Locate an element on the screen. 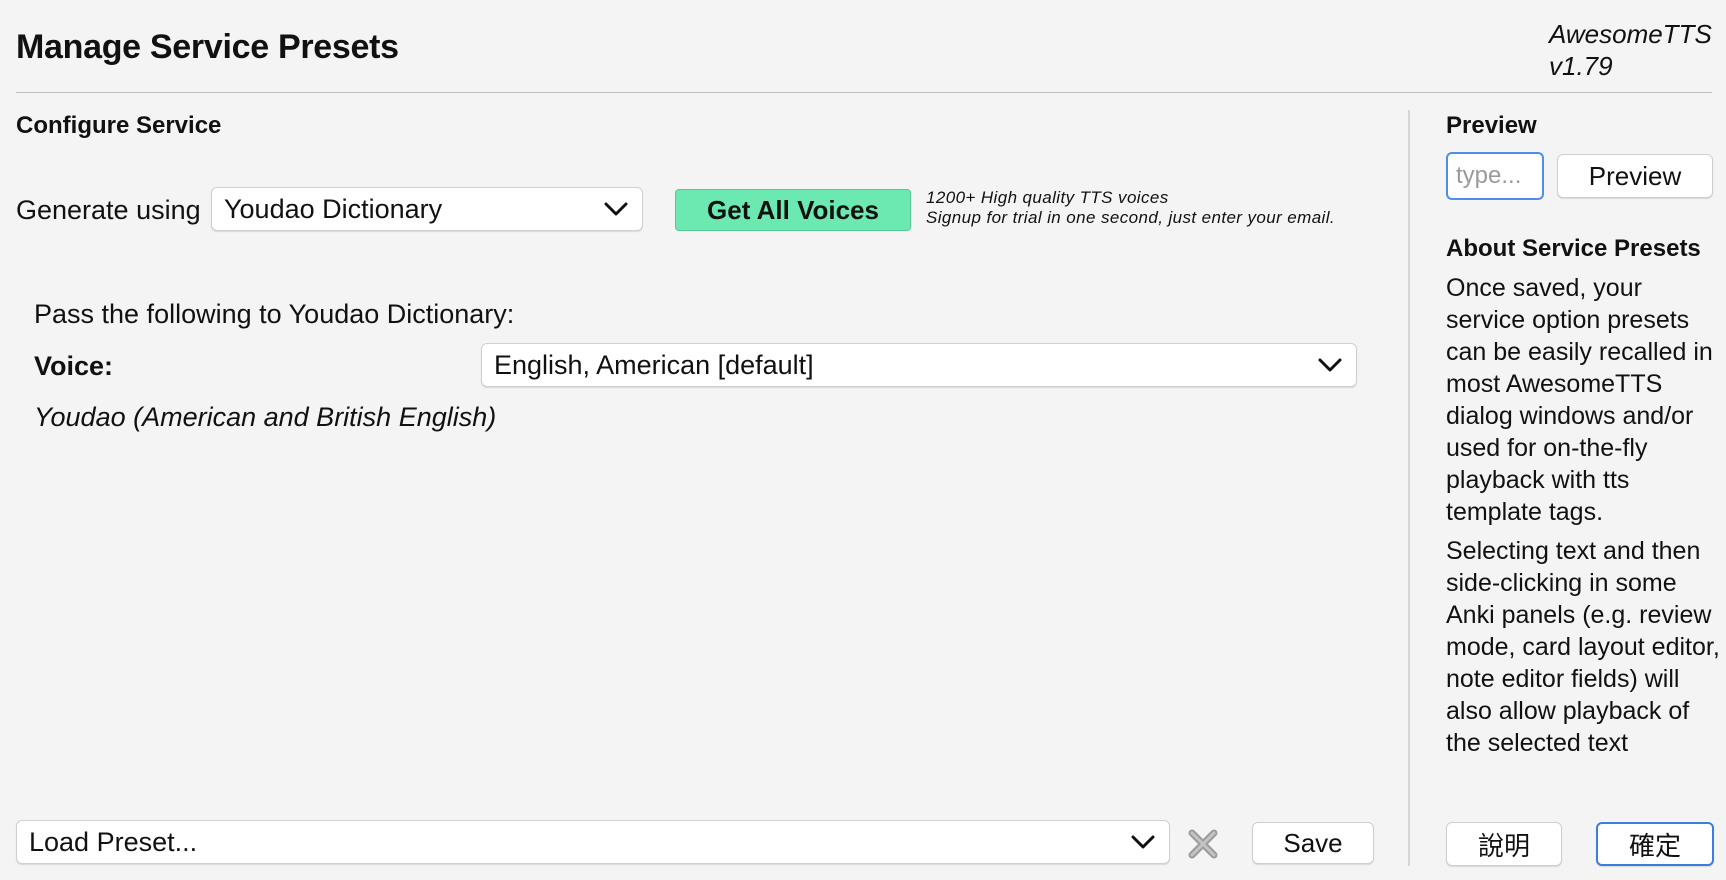 This screenshot has height=880, width=1726. about-section-title: About Service Presets is located at coordinates (1573, 248).